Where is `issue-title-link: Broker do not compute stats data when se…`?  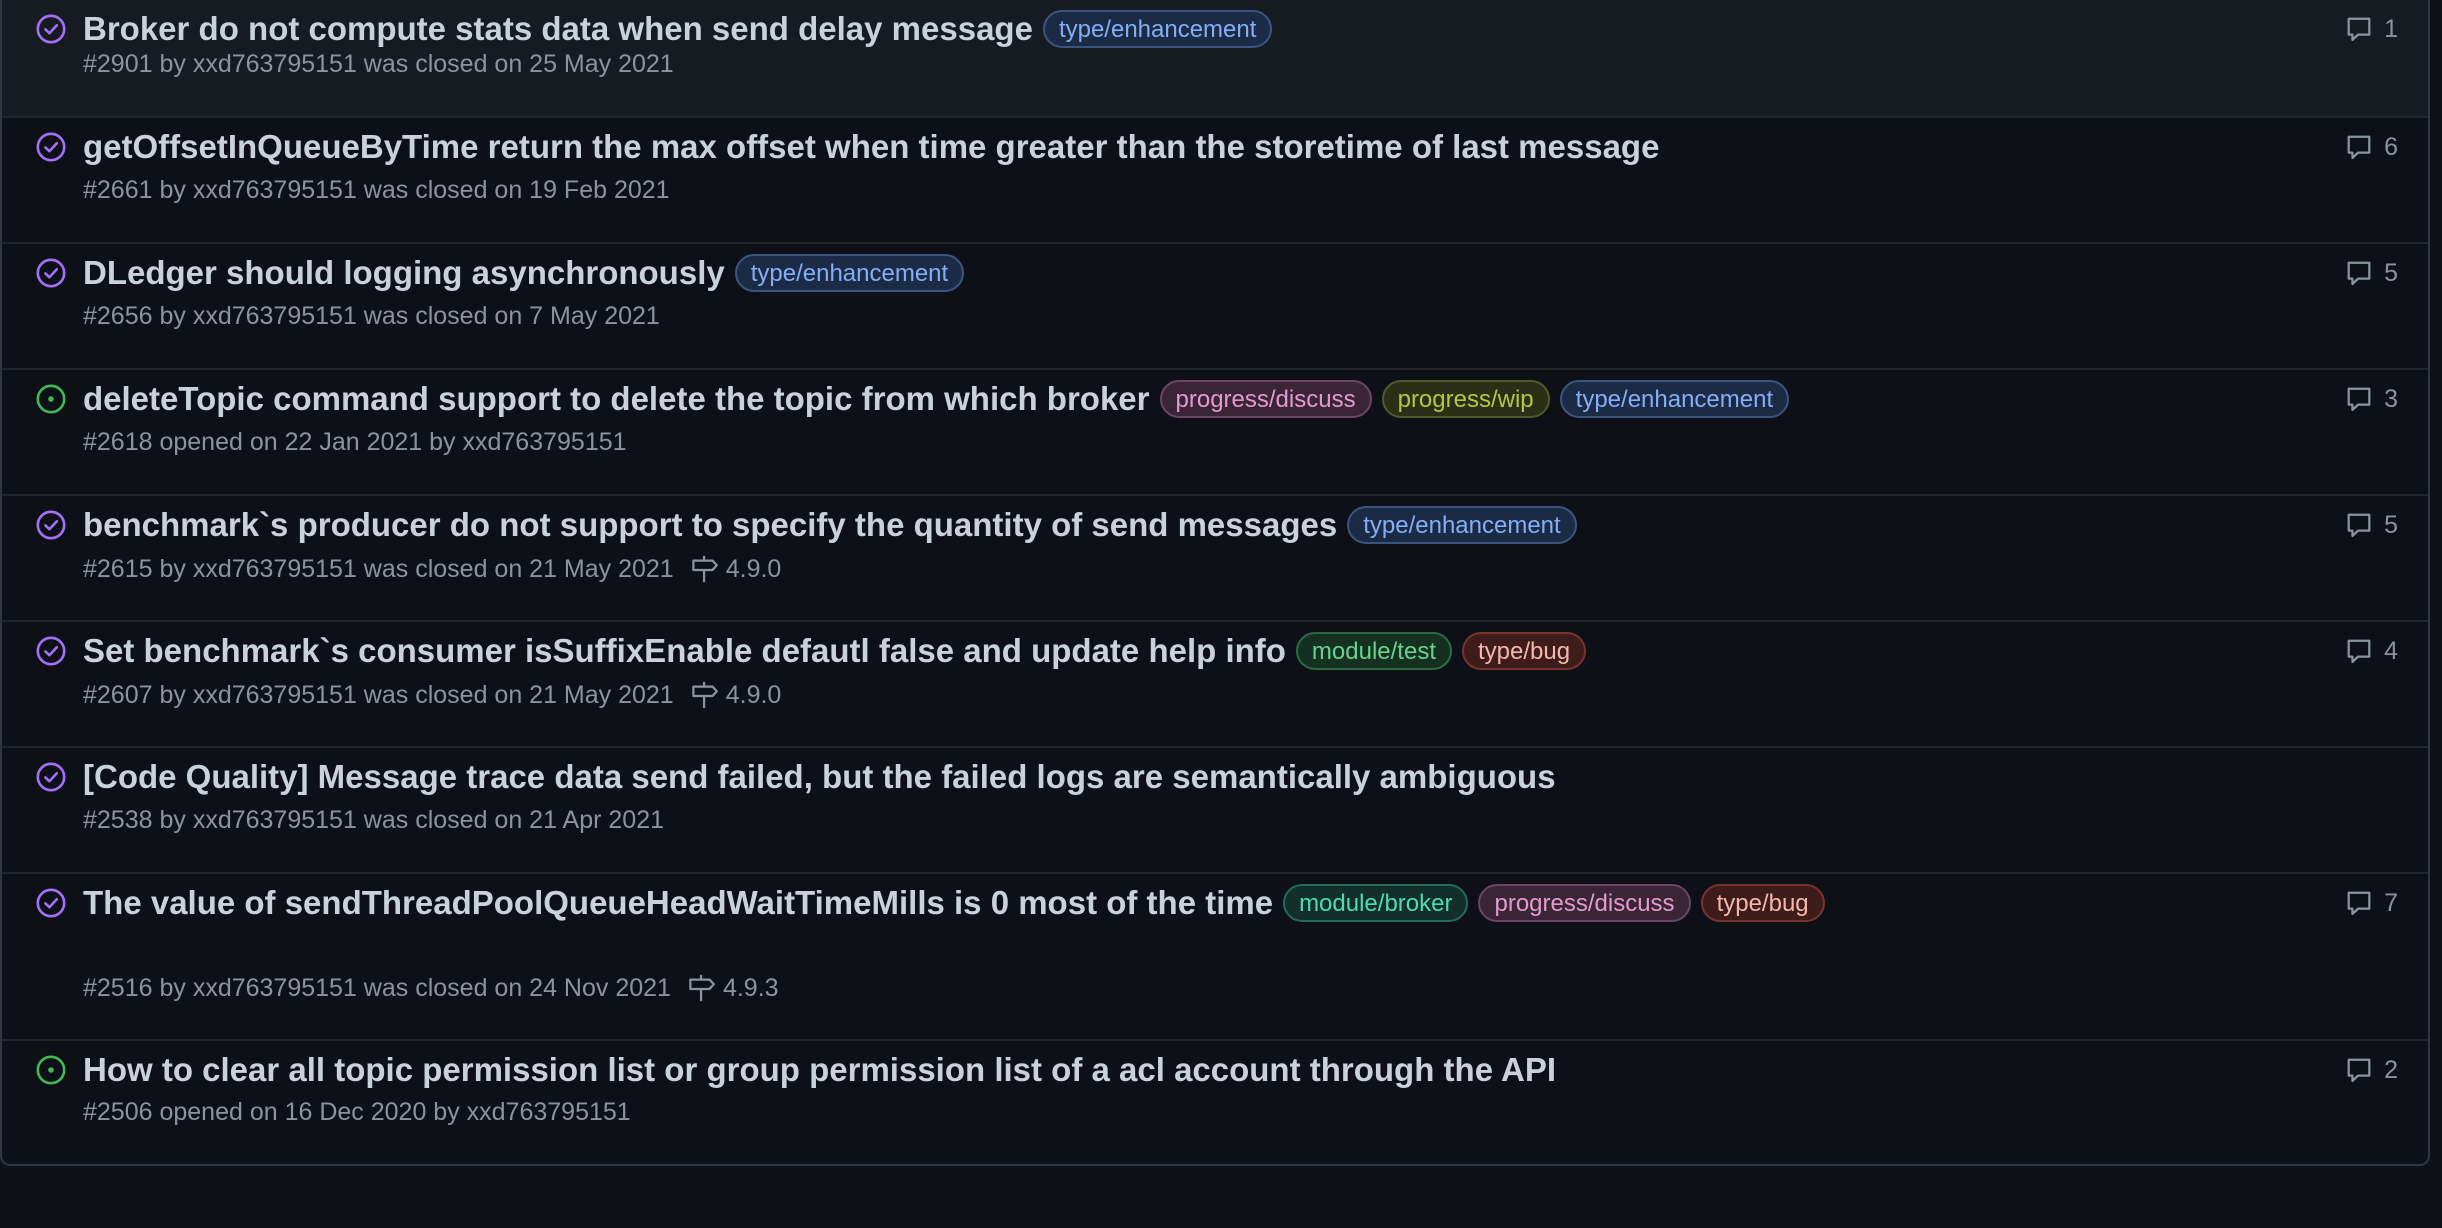 issue-title-link: Broker do not compute stats data when se… is located at coordinates (558, 29).